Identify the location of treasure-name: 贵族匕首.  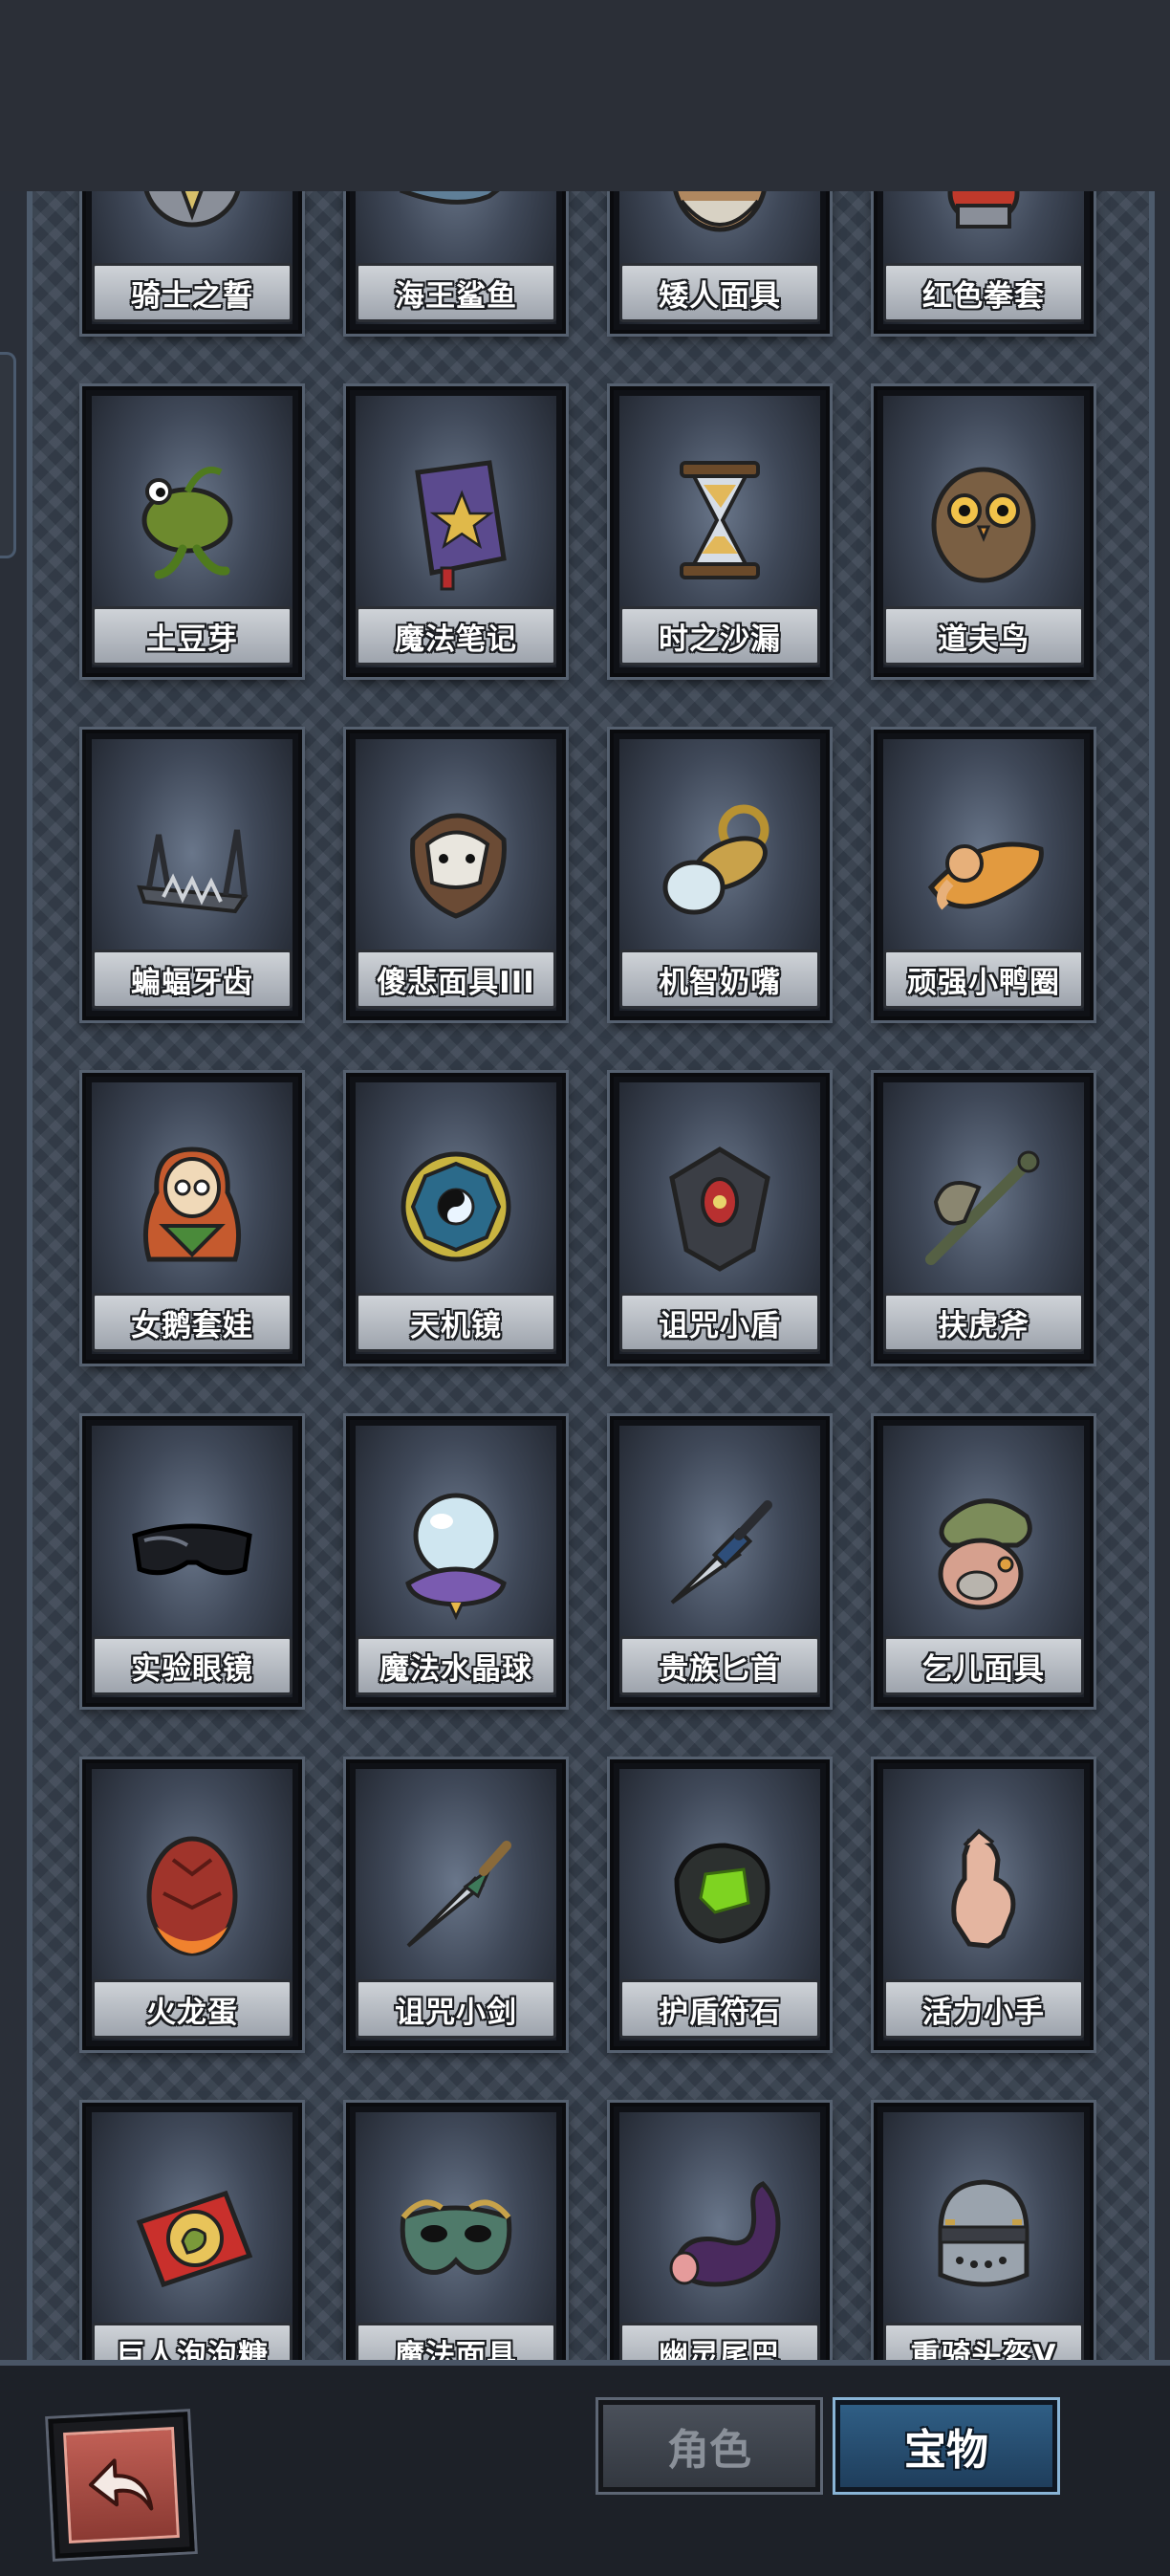
(720, 1669).